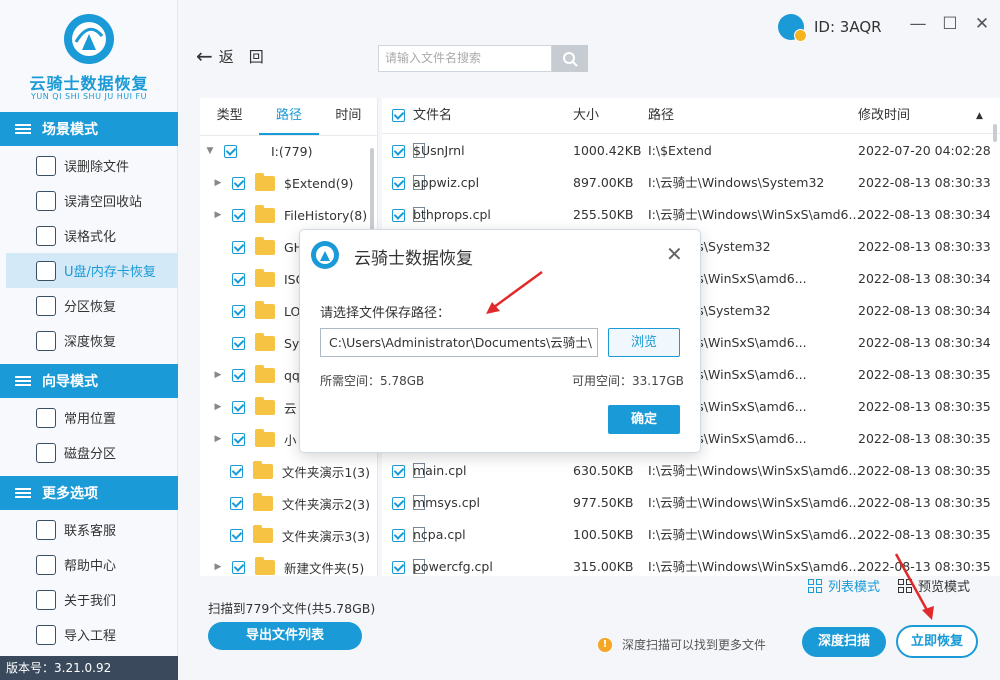  I want to click on deep-scan-button: 深度扫描, so click(844, 642).